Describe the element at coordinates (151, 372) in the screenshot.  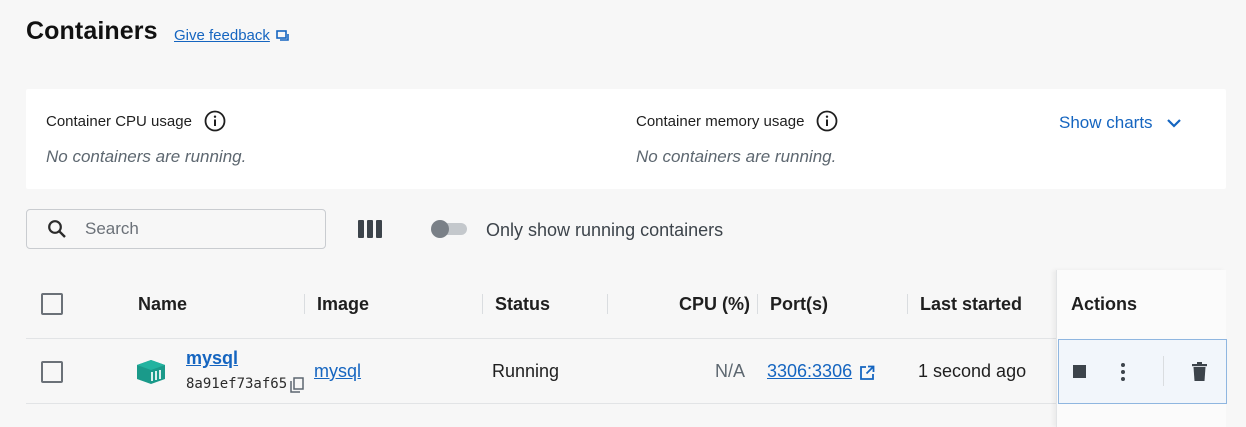
I see `container-icon` at that location.